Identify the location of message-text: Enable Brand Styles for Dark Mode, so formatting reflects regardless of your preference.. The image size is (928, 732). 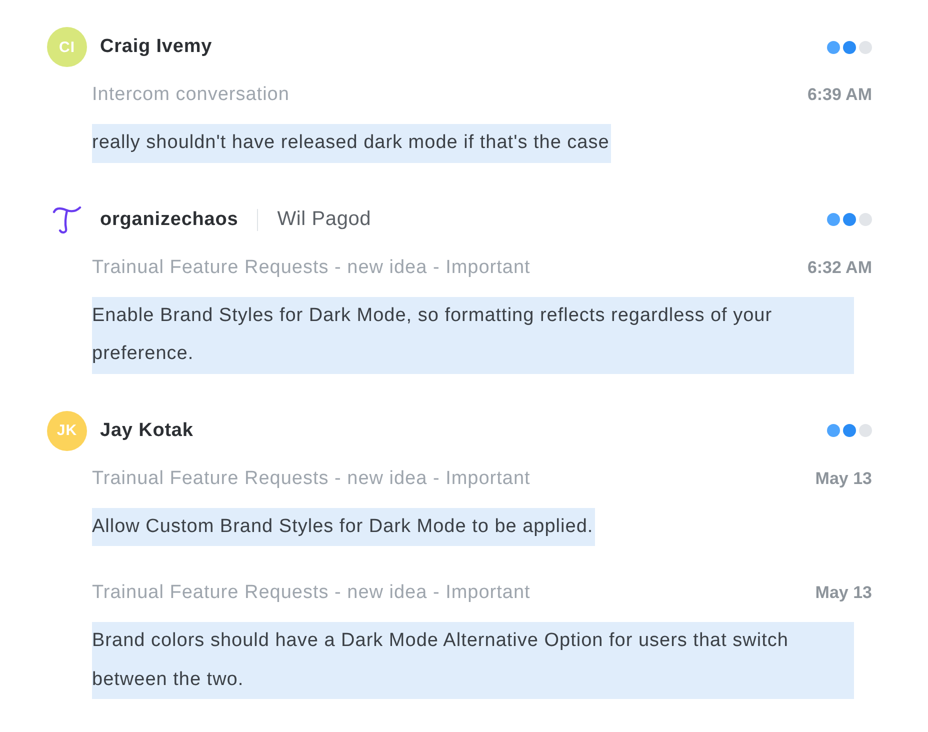
(473, 335).